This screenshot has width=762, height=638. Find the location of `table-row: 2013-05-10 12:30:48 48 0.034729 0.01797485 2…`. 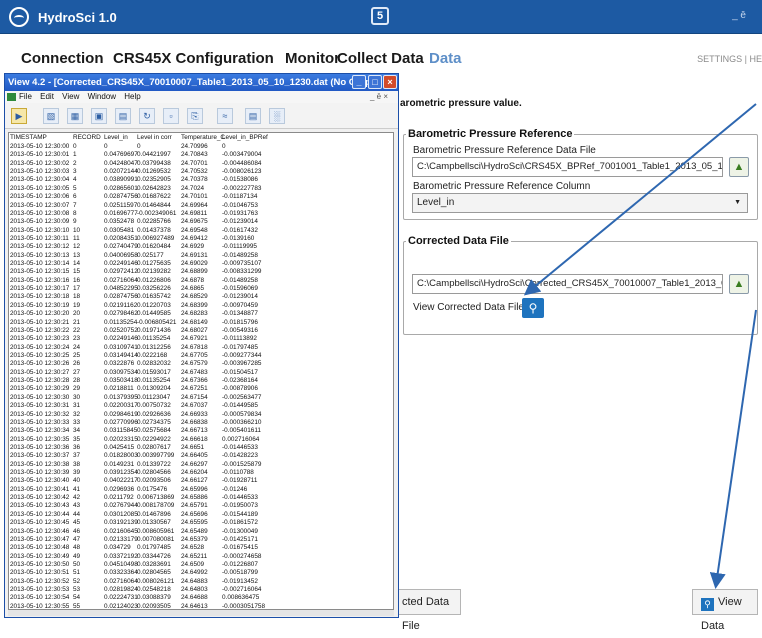

table-row: 2013-05-10 12:30:48 48 0.034729 0.01797485 2… is located at coordinates (201, 548).